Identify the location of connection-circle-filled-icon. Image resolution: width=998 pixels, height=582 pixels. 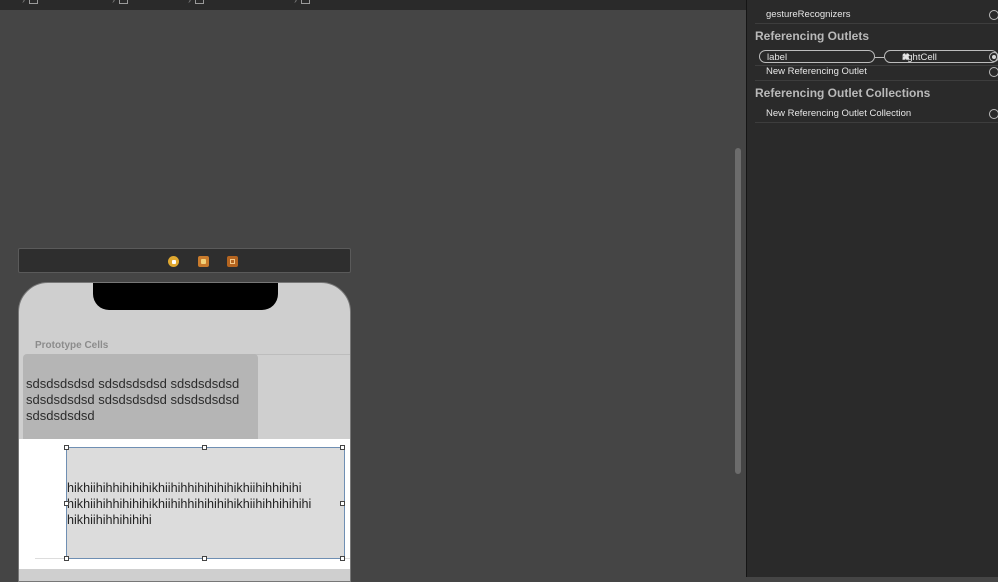
(993, 57).